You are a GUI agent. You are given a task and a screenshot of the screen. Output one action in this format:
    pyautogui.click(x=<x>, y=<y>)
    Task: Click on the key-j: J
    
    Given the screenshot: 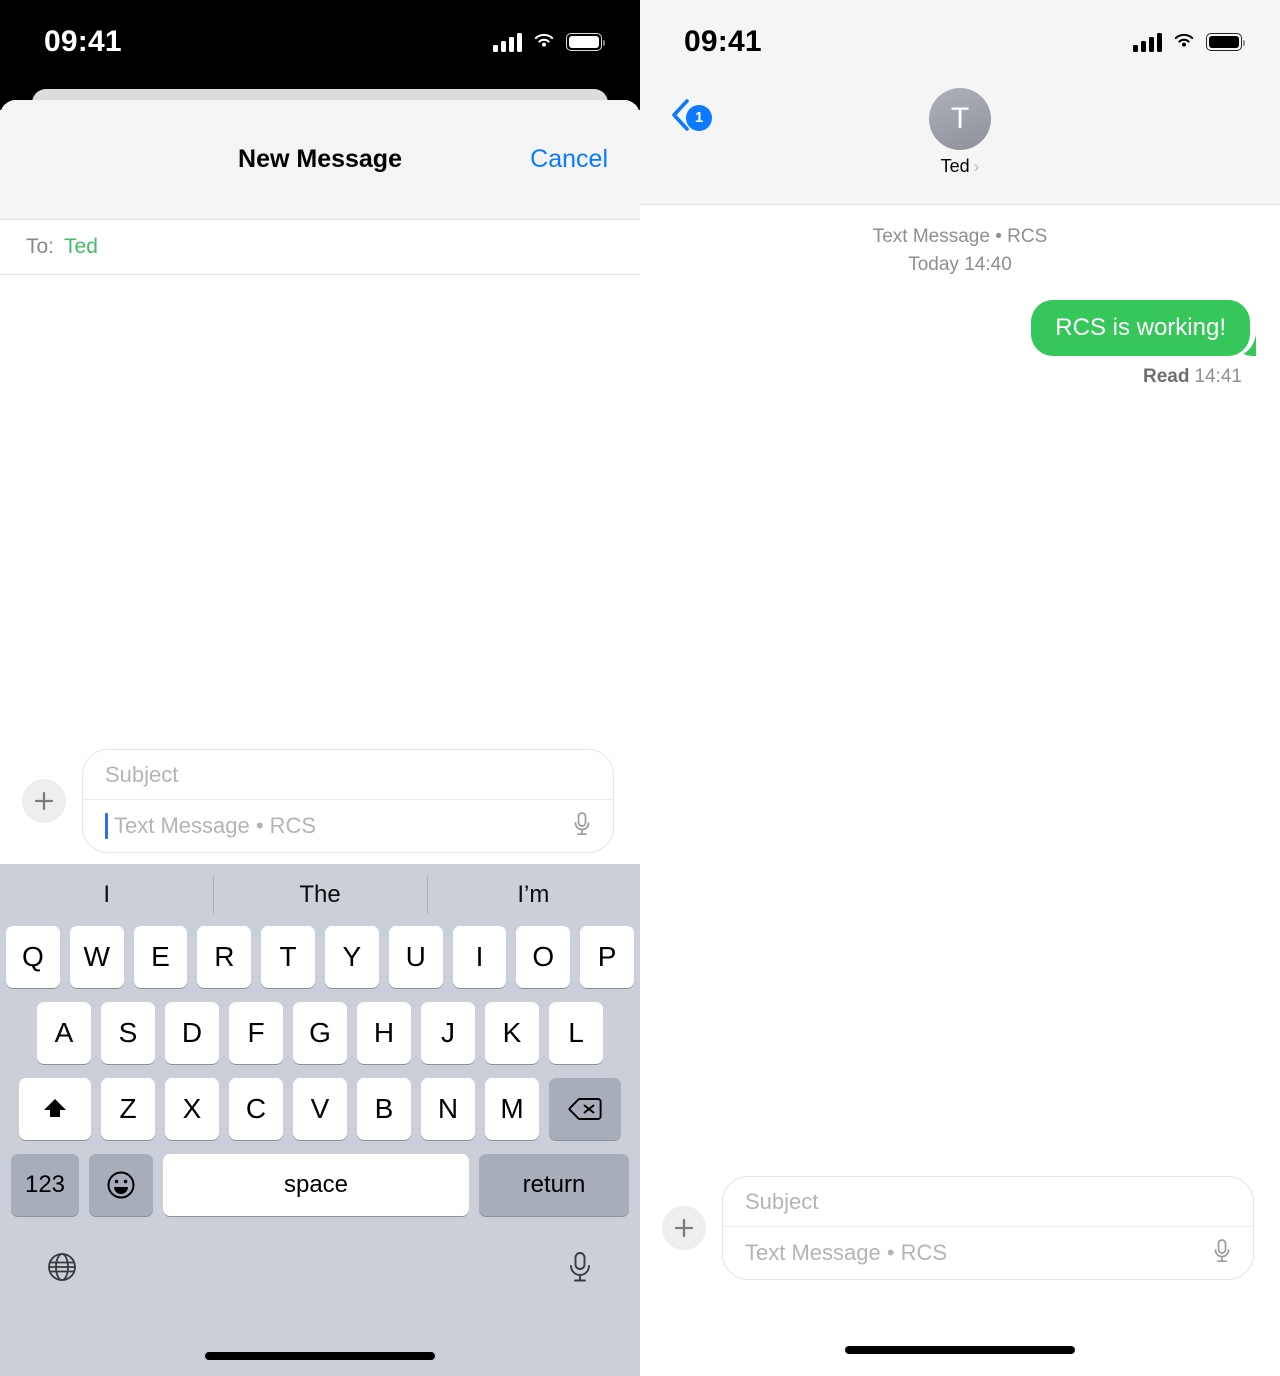 What is the action you would take?
    pyautogui.click(x=448, y=1033)
    